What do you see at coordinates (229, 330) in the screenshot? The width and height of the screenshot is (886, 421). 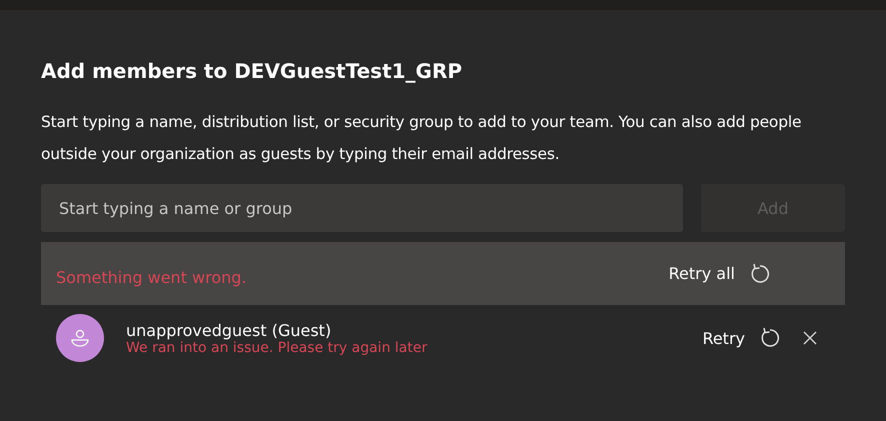 I see `member-name: unapprovedguest (Guest)` at bounding box center [229, 330].